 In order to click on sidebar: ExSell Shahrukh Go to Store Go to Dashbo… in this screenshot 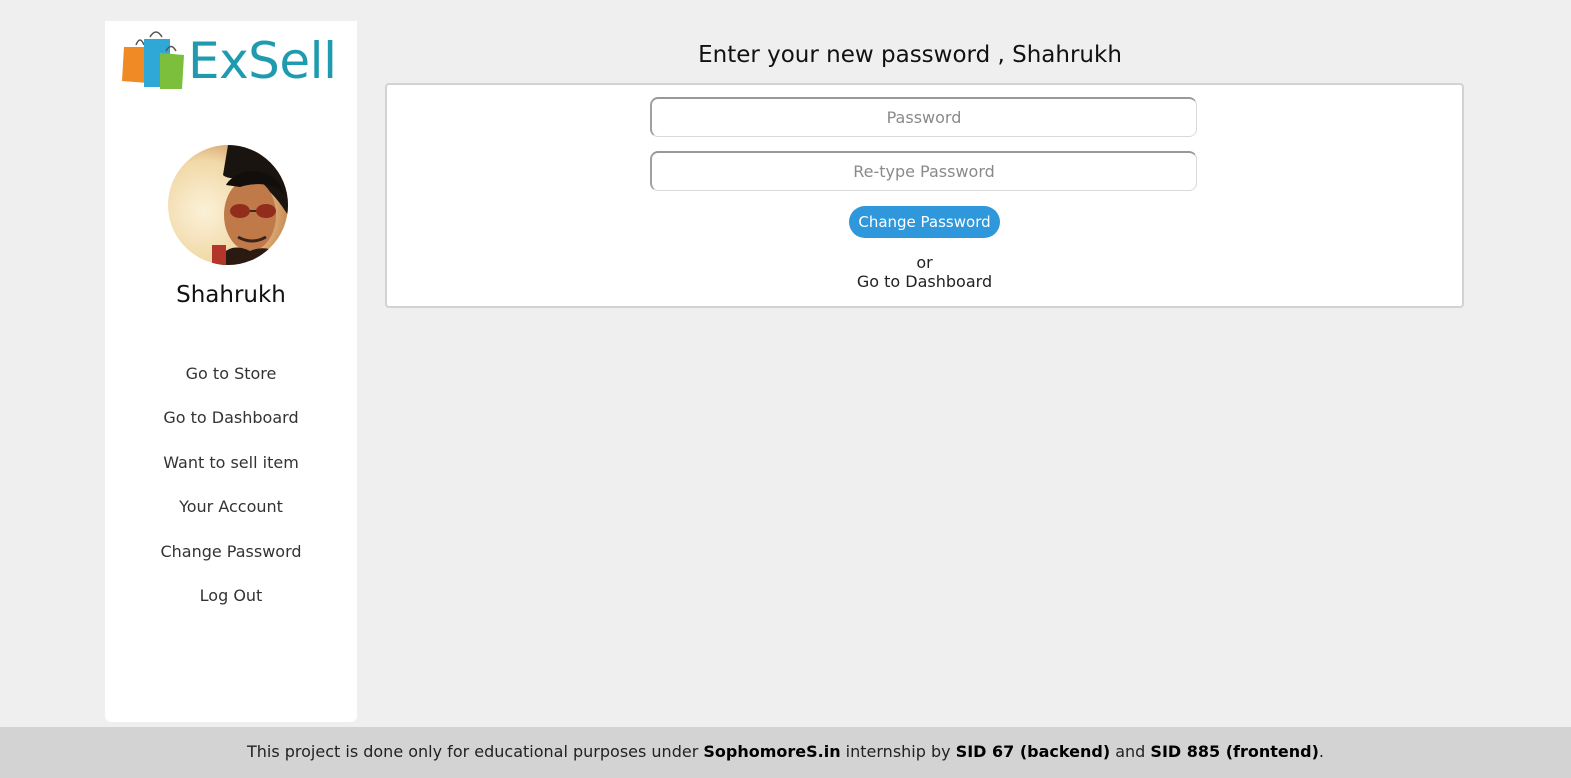, I will do `click(231, 371)`.